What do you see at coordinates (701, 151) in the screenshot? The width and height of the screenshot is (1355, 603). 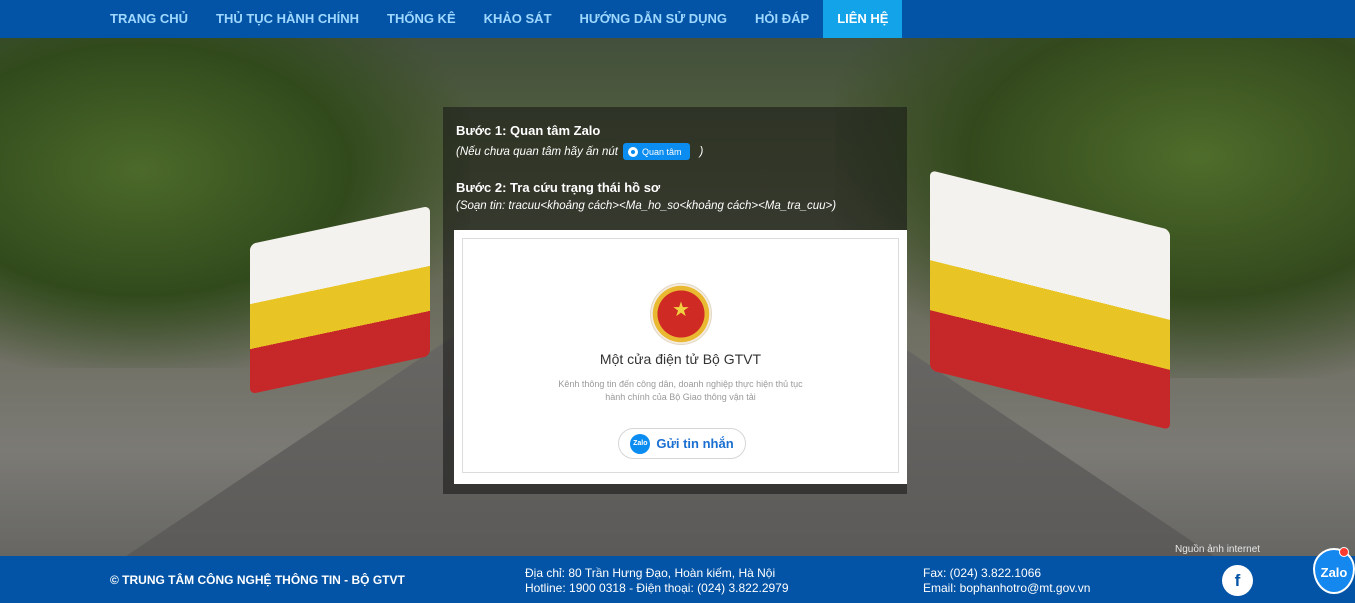 I see `step1-note-suffix: )` at bounding box center [701, 151].